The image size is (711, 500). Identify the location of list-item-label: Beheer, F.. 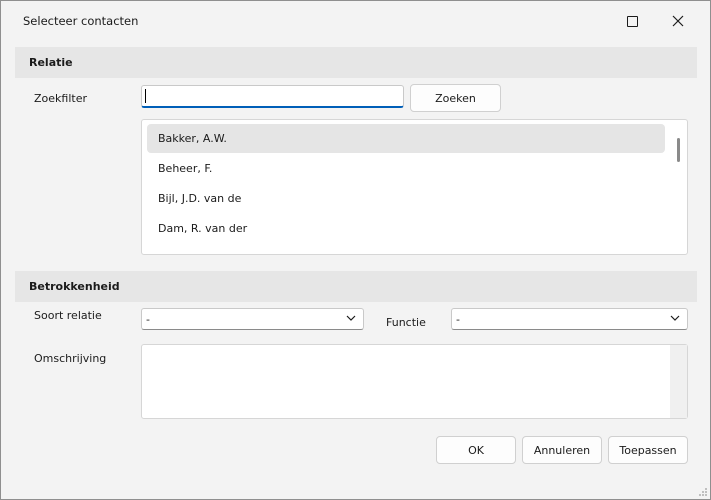
(185, 168).